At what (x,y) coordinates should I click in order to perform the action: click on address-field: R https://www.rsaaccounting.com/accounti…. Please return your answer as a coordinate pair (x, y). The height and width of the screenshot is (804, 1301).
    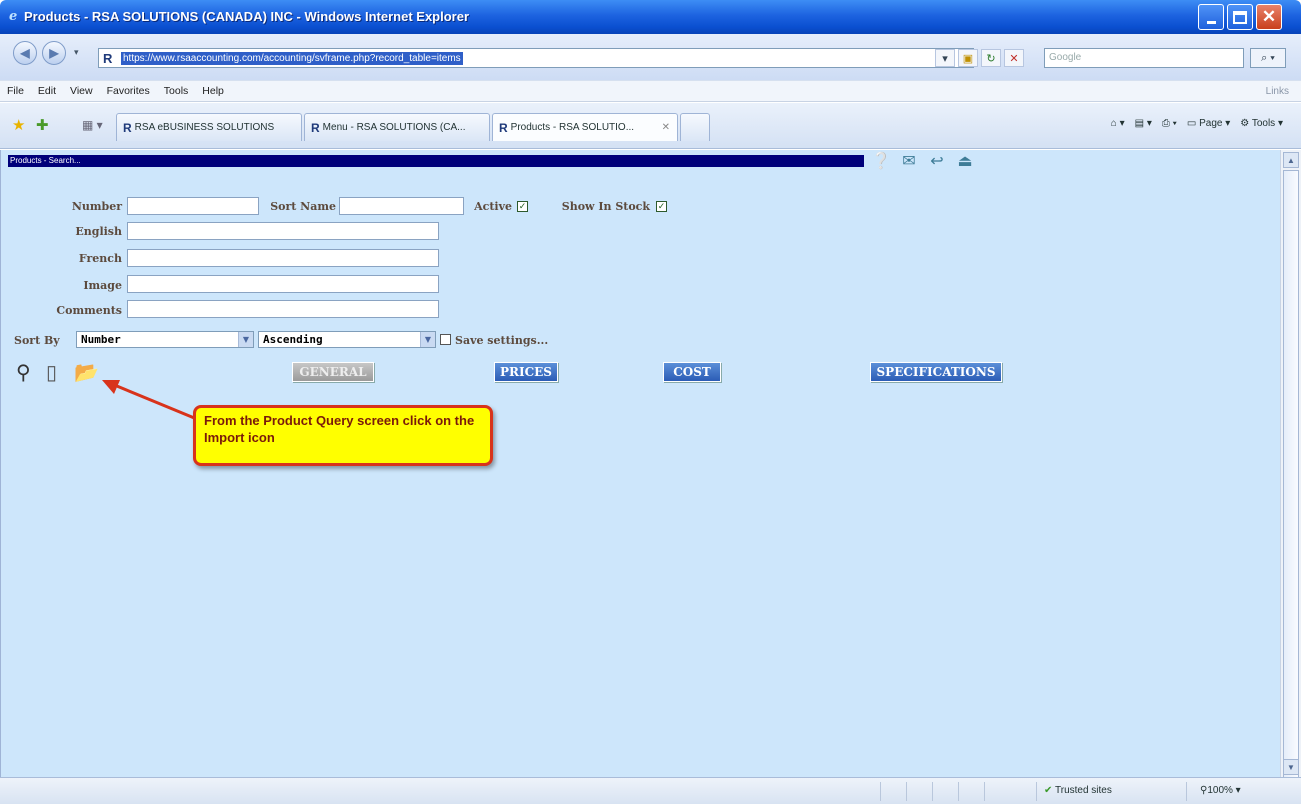
    Looking at the image, I should click on (536, 58).